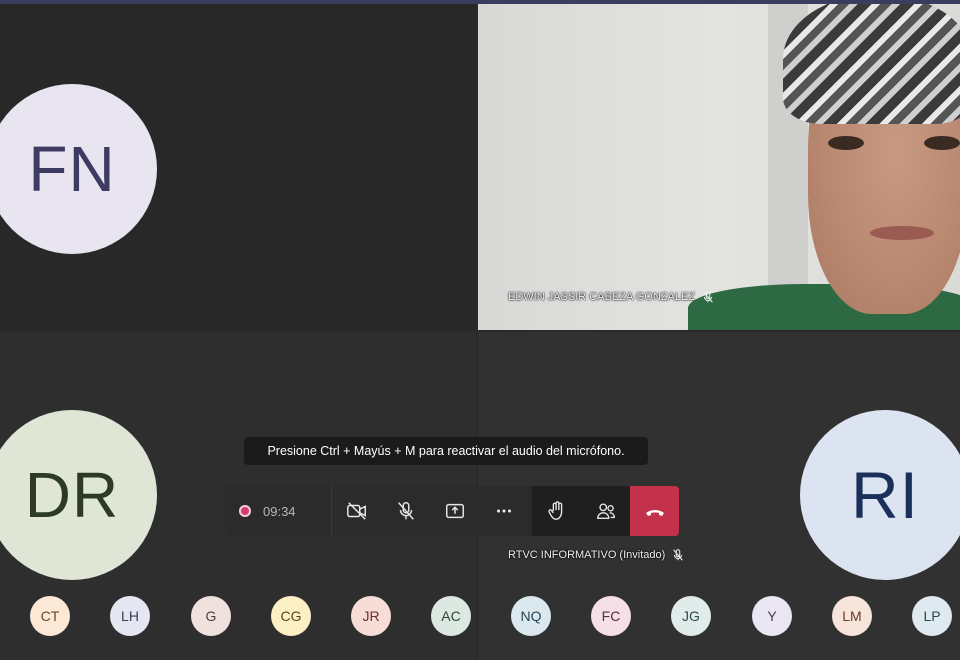 This screenshot has width=960, height=660. What do you see at coordinates (611, 616) in the screenshot?
I see `roster-avatar: FC` at bounding box center [611, 616].